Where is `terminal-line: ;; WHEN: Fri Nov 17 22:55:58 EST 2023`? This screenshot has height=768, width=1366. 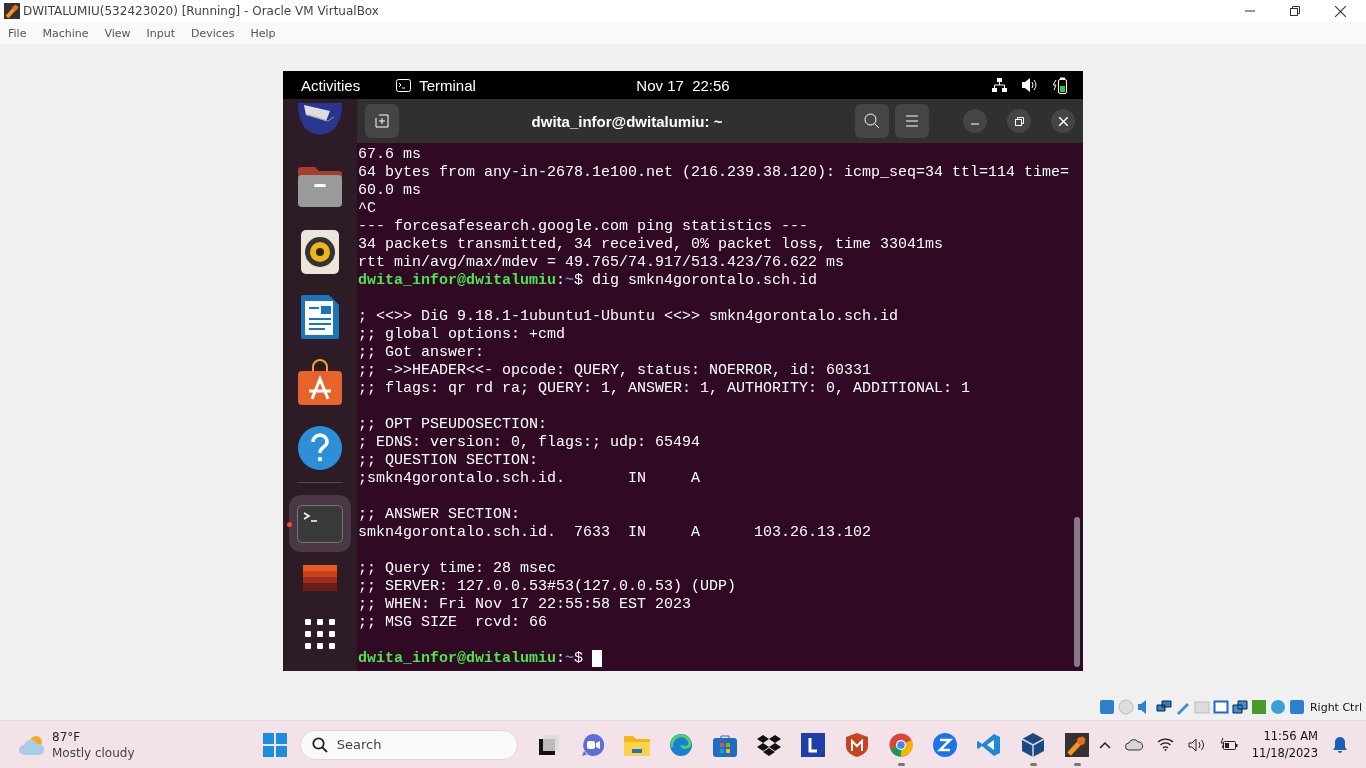
terminal-line: ;; WHEN: Fri Nov 17 22:55:58 EST 2023 is located at coordinates (525, 605).